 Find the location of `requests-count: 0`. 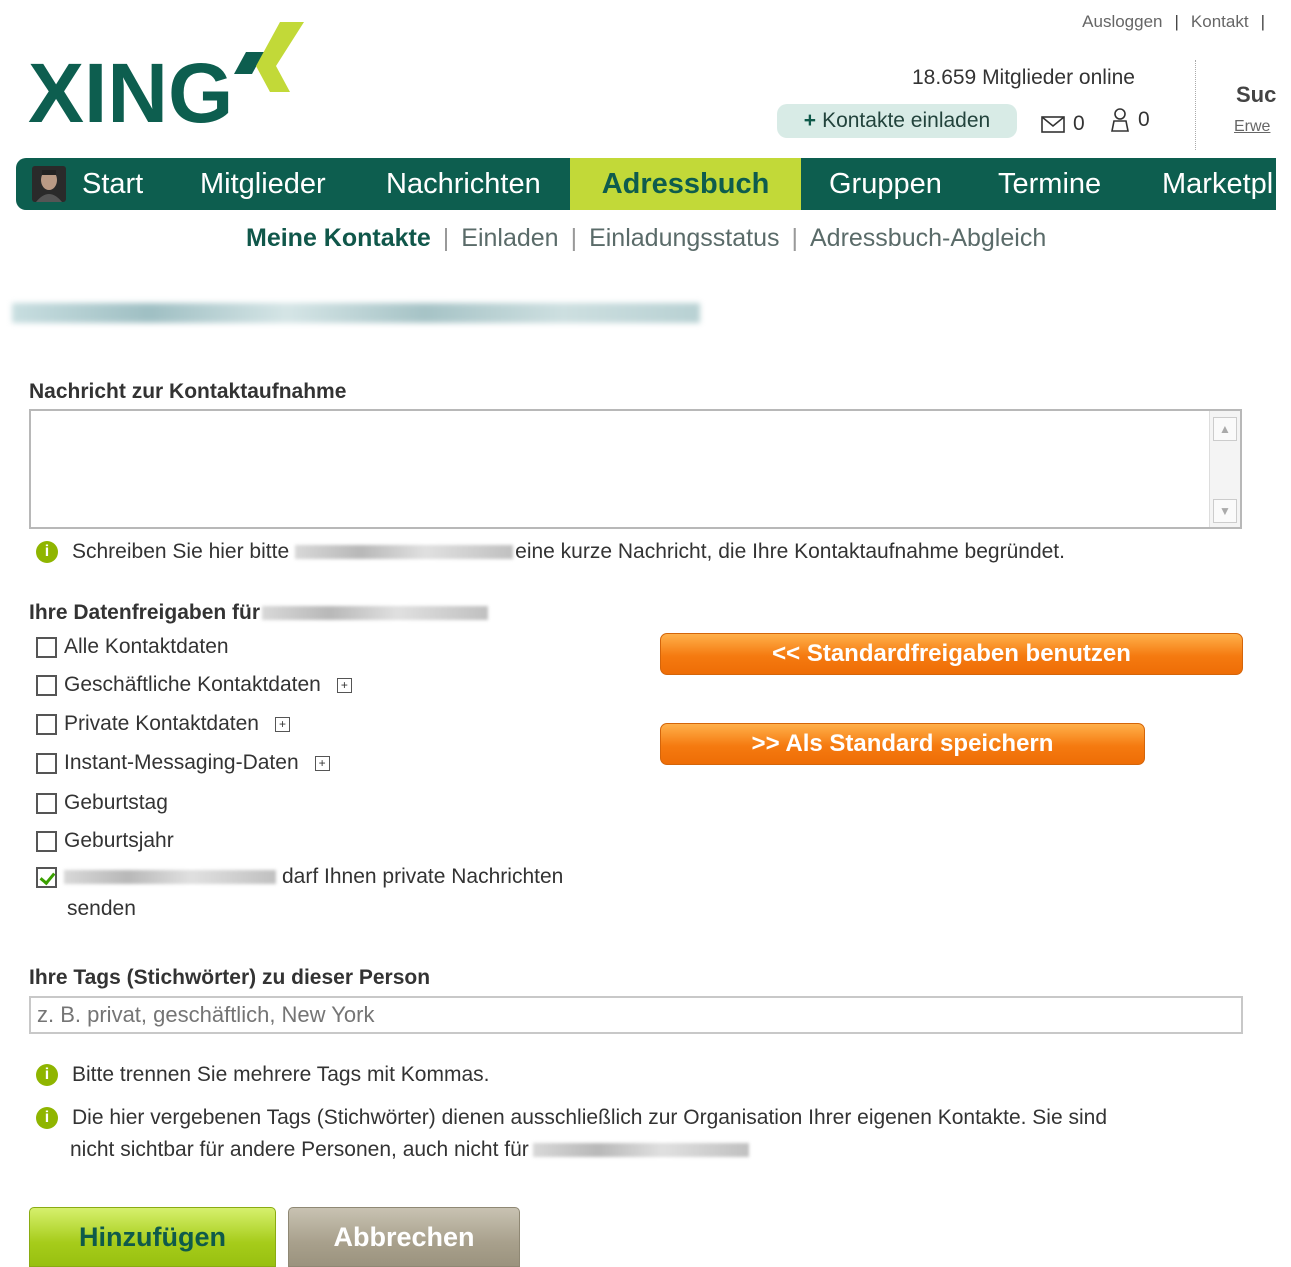

requests-count: 0 is located at coordinates (1144, 119).